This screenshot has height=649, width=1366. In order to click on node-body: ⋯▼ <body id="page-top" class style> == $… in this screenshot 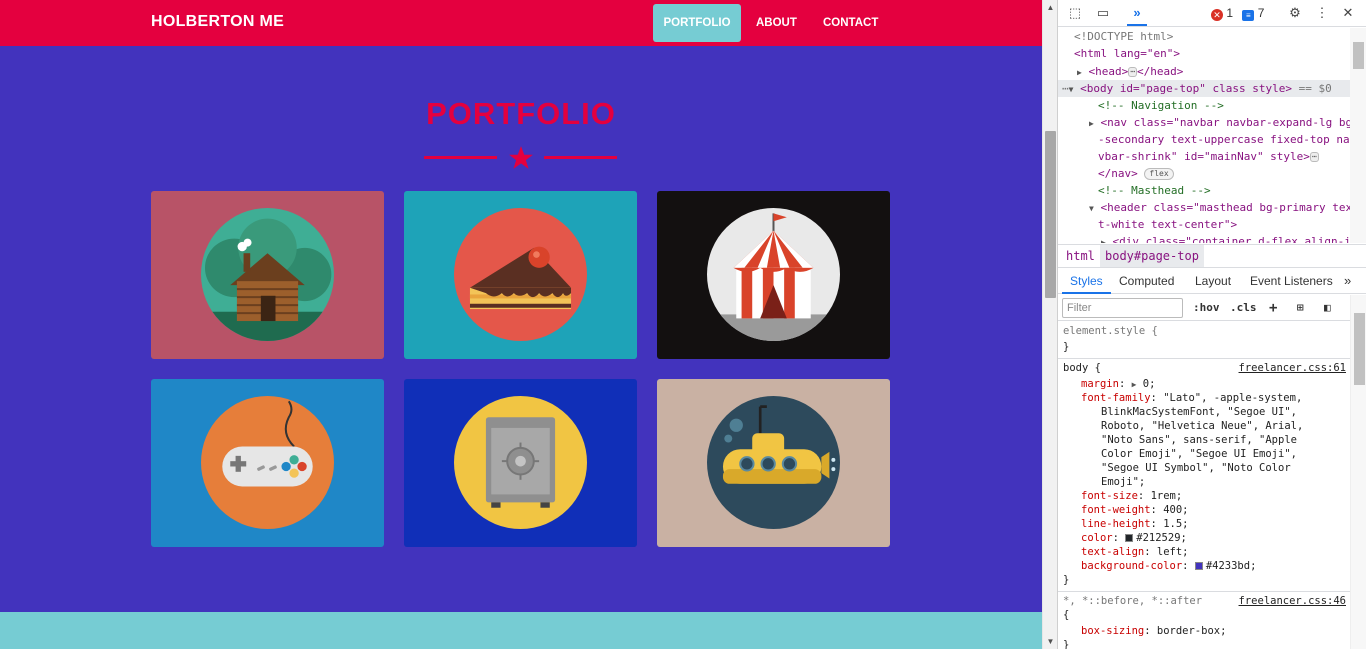, I will do `click(1197, 88)`.